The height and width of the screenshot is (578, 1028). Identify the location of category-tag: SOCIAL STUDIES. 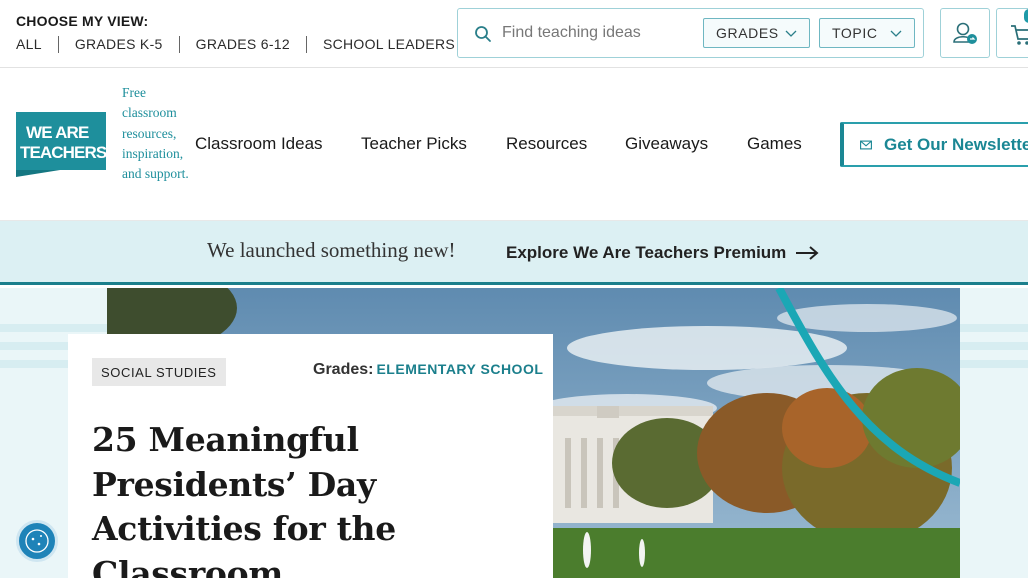
(159, 372).